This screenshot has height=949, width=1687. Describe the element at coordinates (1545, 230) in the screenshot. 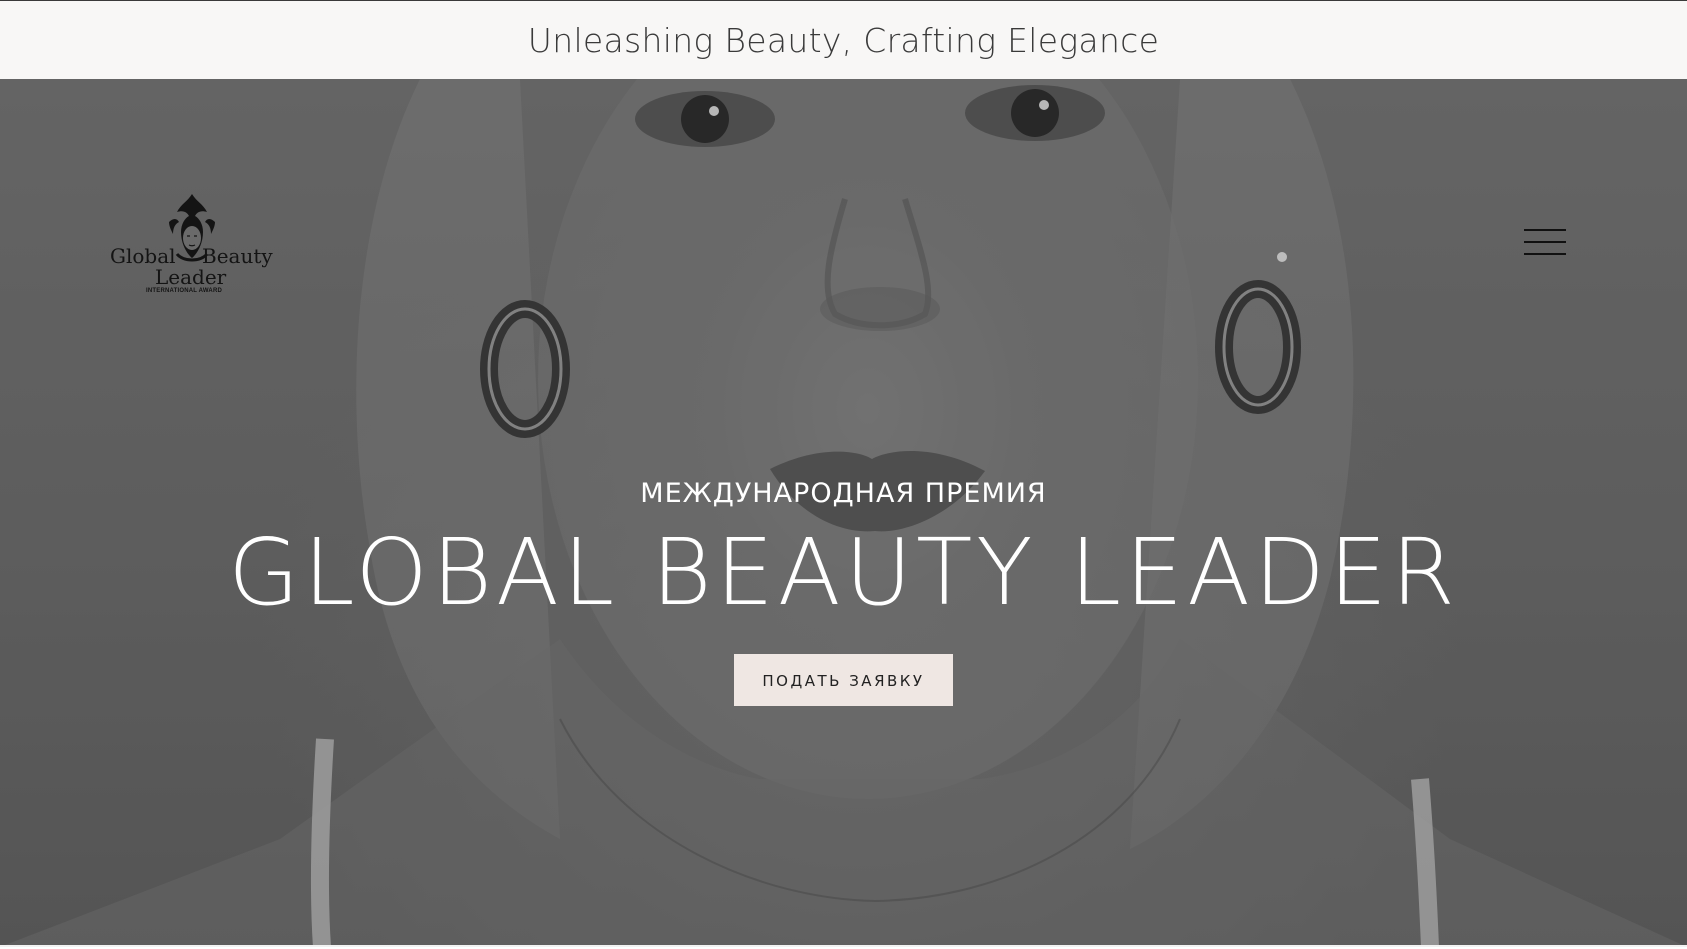

I see `menu-line-top` at that location.